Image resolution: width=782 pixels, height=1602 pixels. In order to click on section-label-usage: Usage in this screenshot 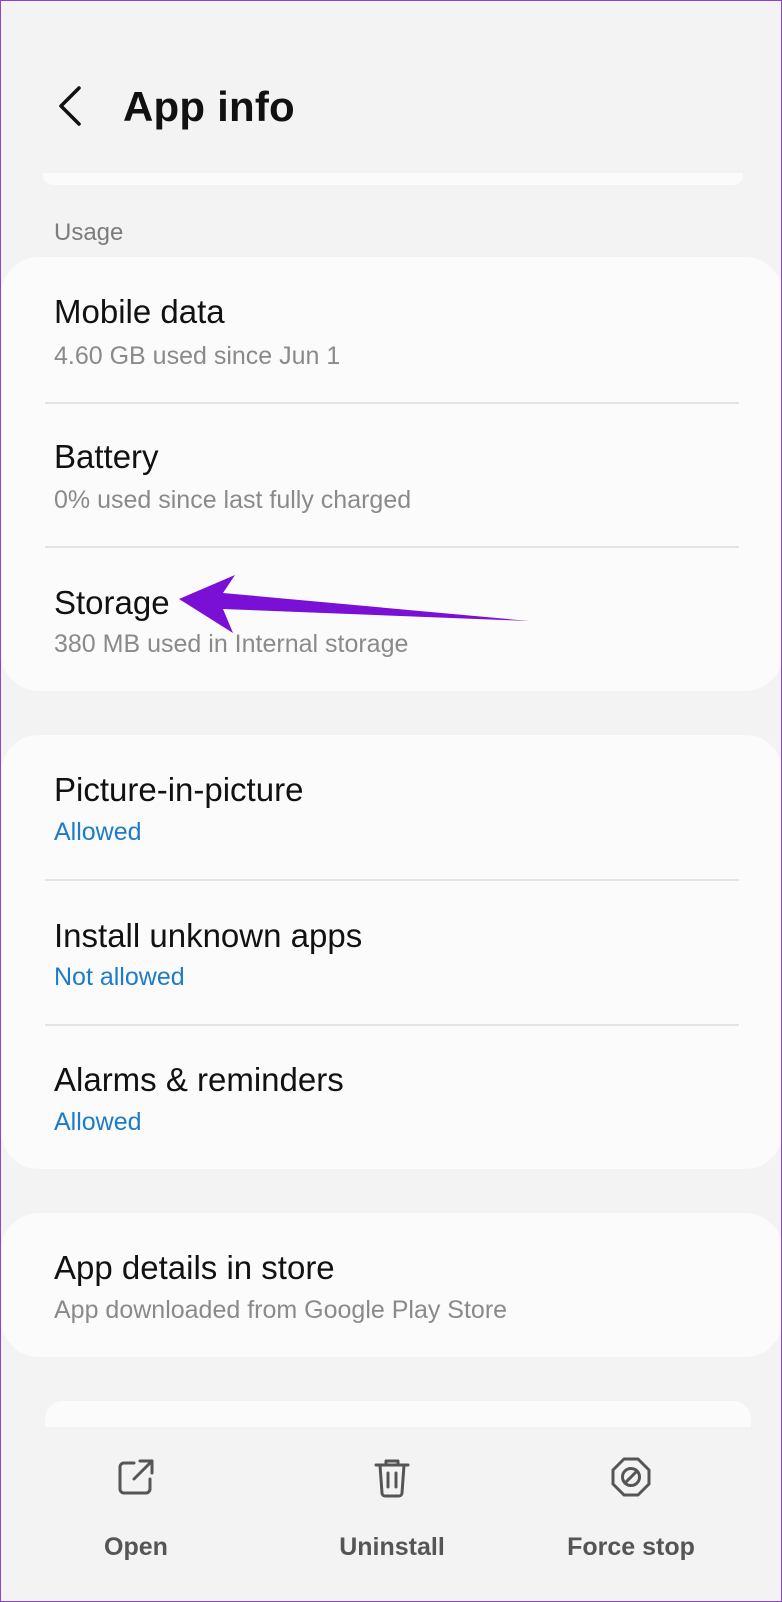, I will do `click(89, 232)`.